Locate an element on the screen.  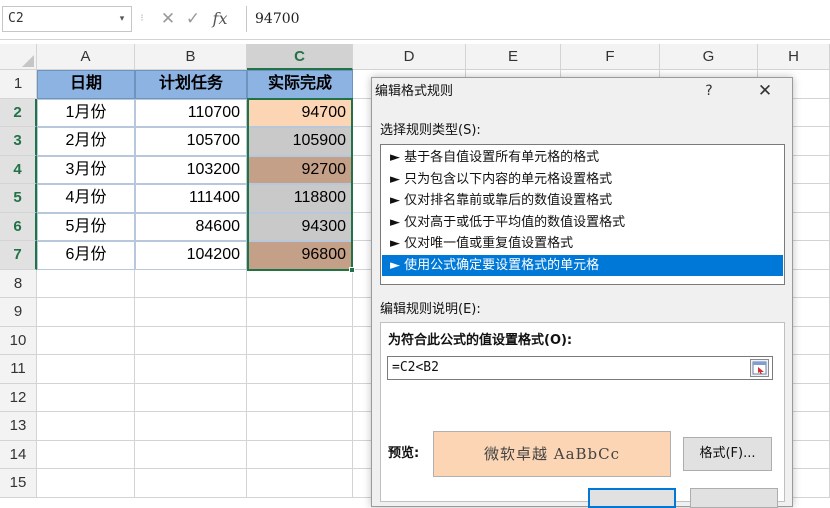
rule-type-item: ► 仅对高于或低于平均值的数值设置格式 is located at coordinates (582, 222).